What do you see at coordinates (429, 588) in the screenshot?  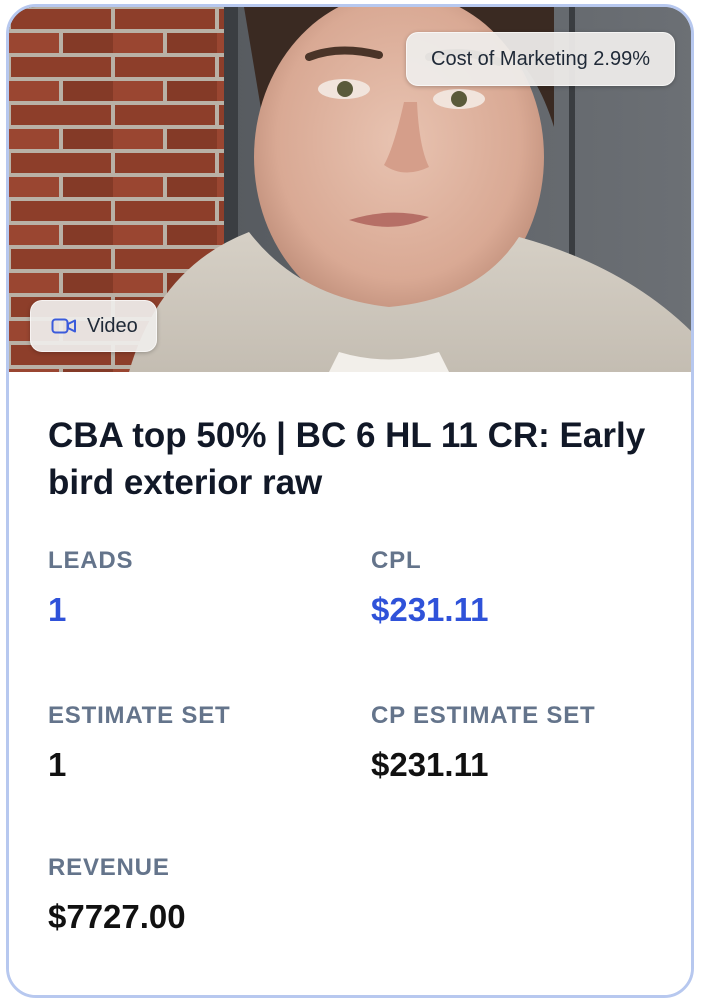 I see `metric-cpl: CPL $231.11` at bounding box center [429, 588].